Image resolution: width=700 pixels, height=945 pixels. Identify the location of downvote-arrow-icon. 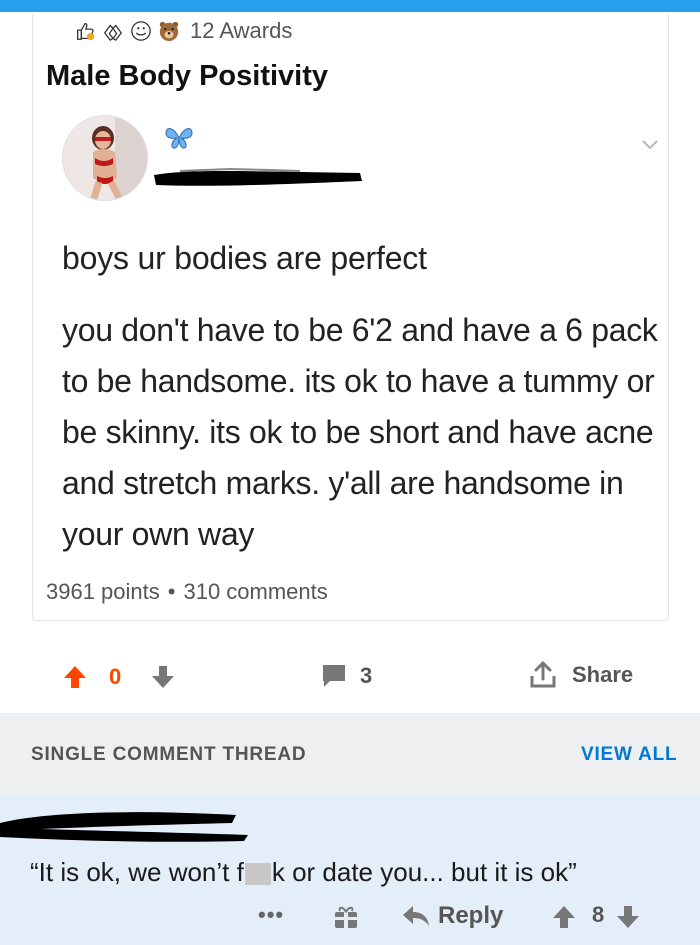
(163, 677).